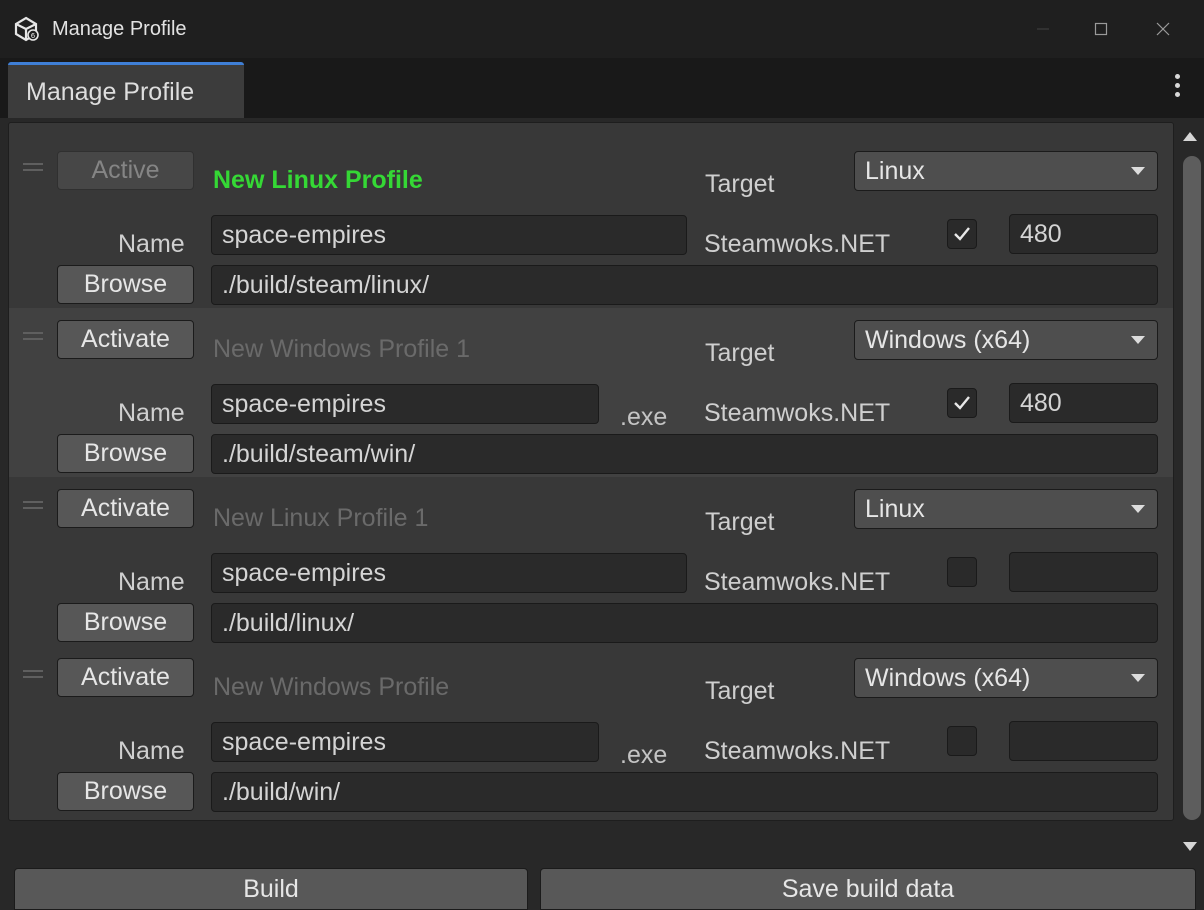 This screenshot has height=910, width=1204. I want to click on maximize-icon, so click(1101, 29).